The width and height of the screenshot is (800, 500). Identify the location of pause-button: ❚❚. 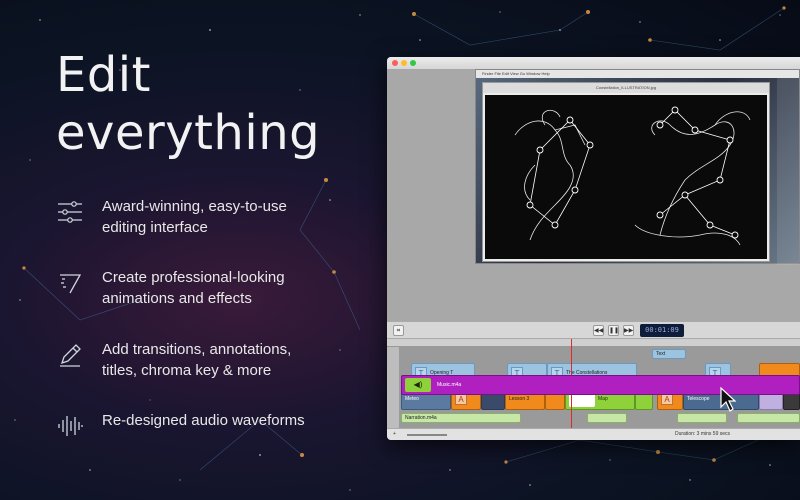
(613, 330).